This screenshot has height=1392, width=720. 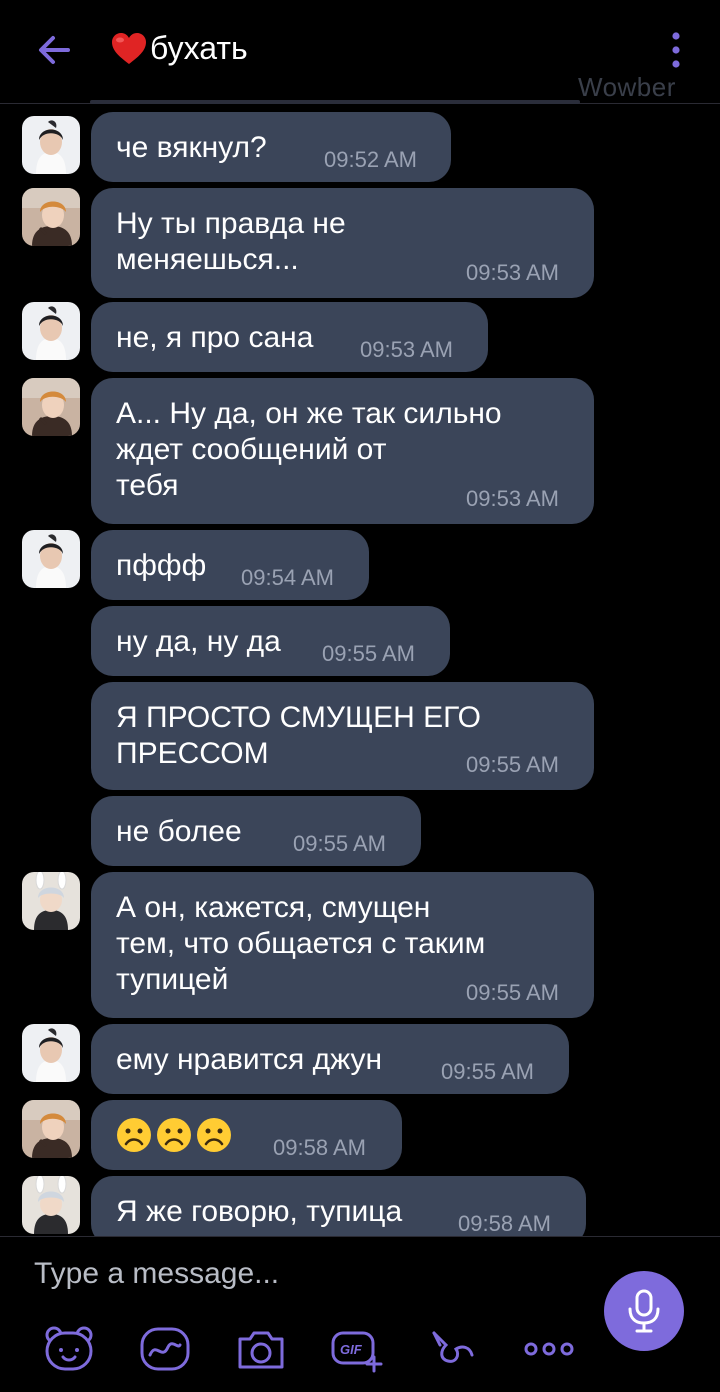 I want to click on message-bubble: Я ПРОСТО СМУЩЕН ЕГО ПРЕССОМ 09:55 AM, so click(x=342, y=736).